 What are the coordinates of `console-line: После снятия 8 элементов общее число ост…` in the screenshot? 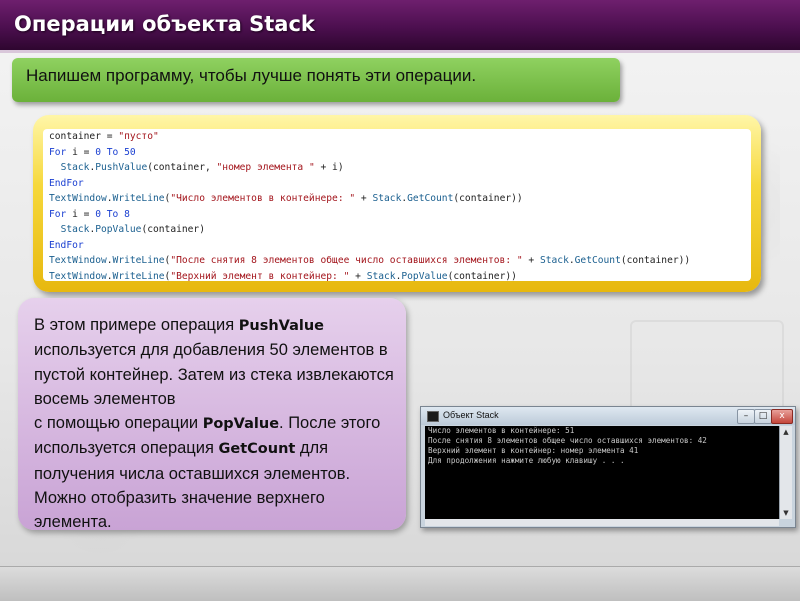 It's located at (567, 440).